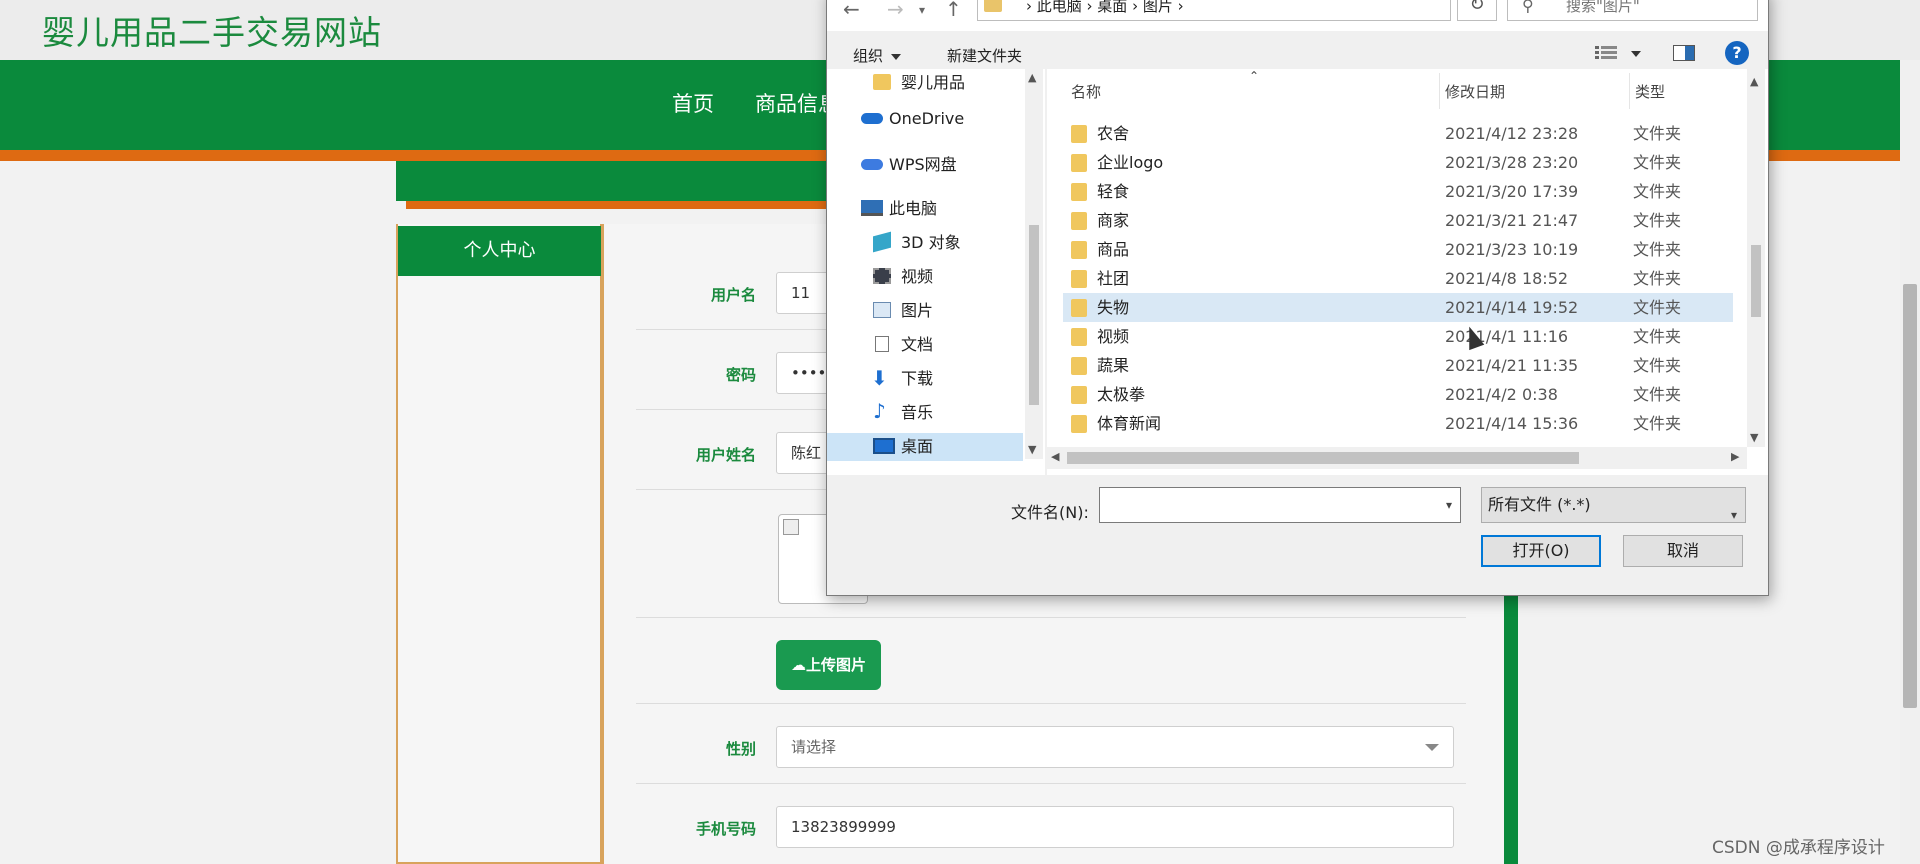 This screenshot has width=1920, height=864. Describe the element at coordinates (925, 83) in the screenshot. I see `nav-item-baby-products: 婴儿用品` at that location.